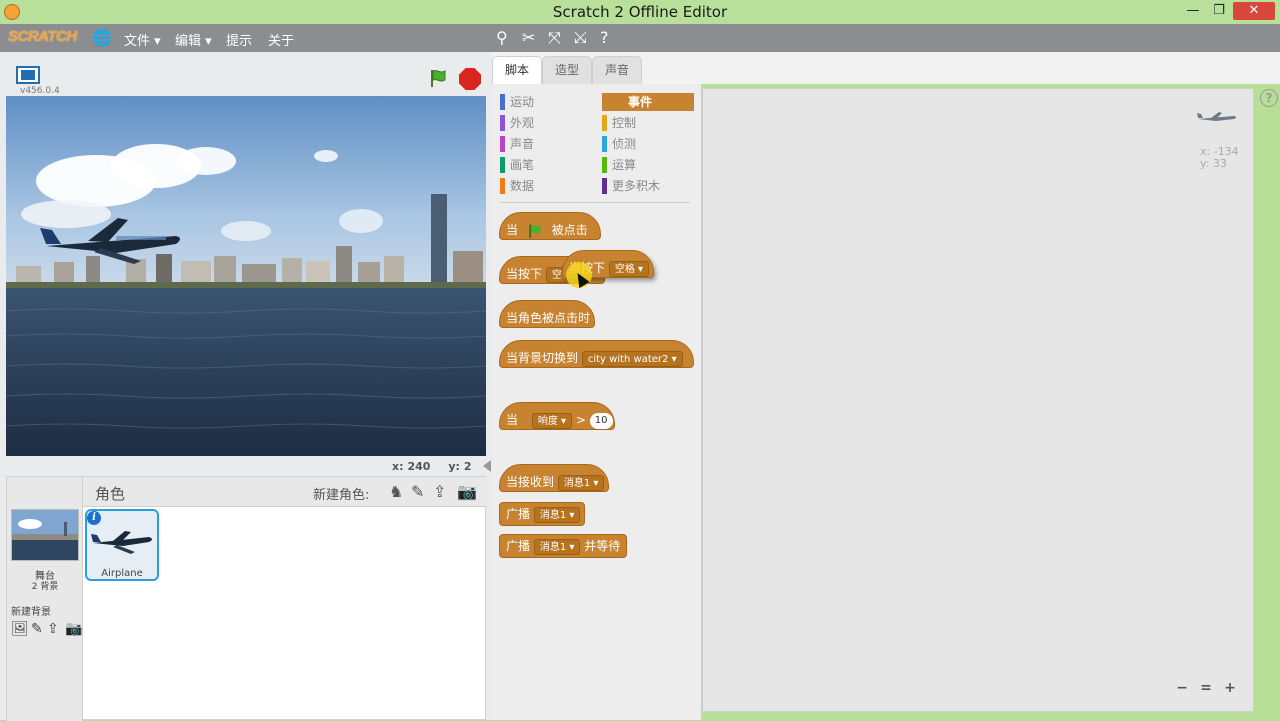 The height and width of the screenshot is (721, 1280). I want to click on title-bar: Scratch 2 Offline Editor — ❐ ✕, so click(640, 12).